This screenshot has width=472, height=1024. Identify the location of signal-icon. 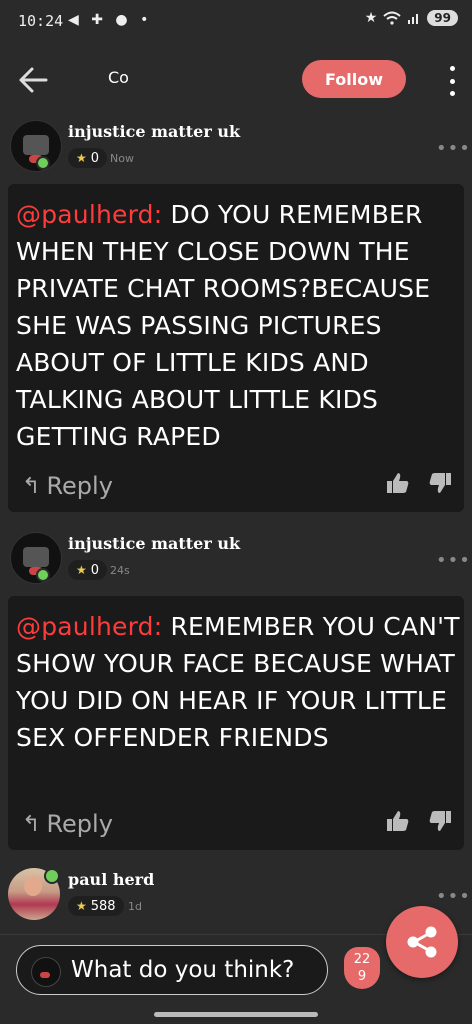
(413, 19).